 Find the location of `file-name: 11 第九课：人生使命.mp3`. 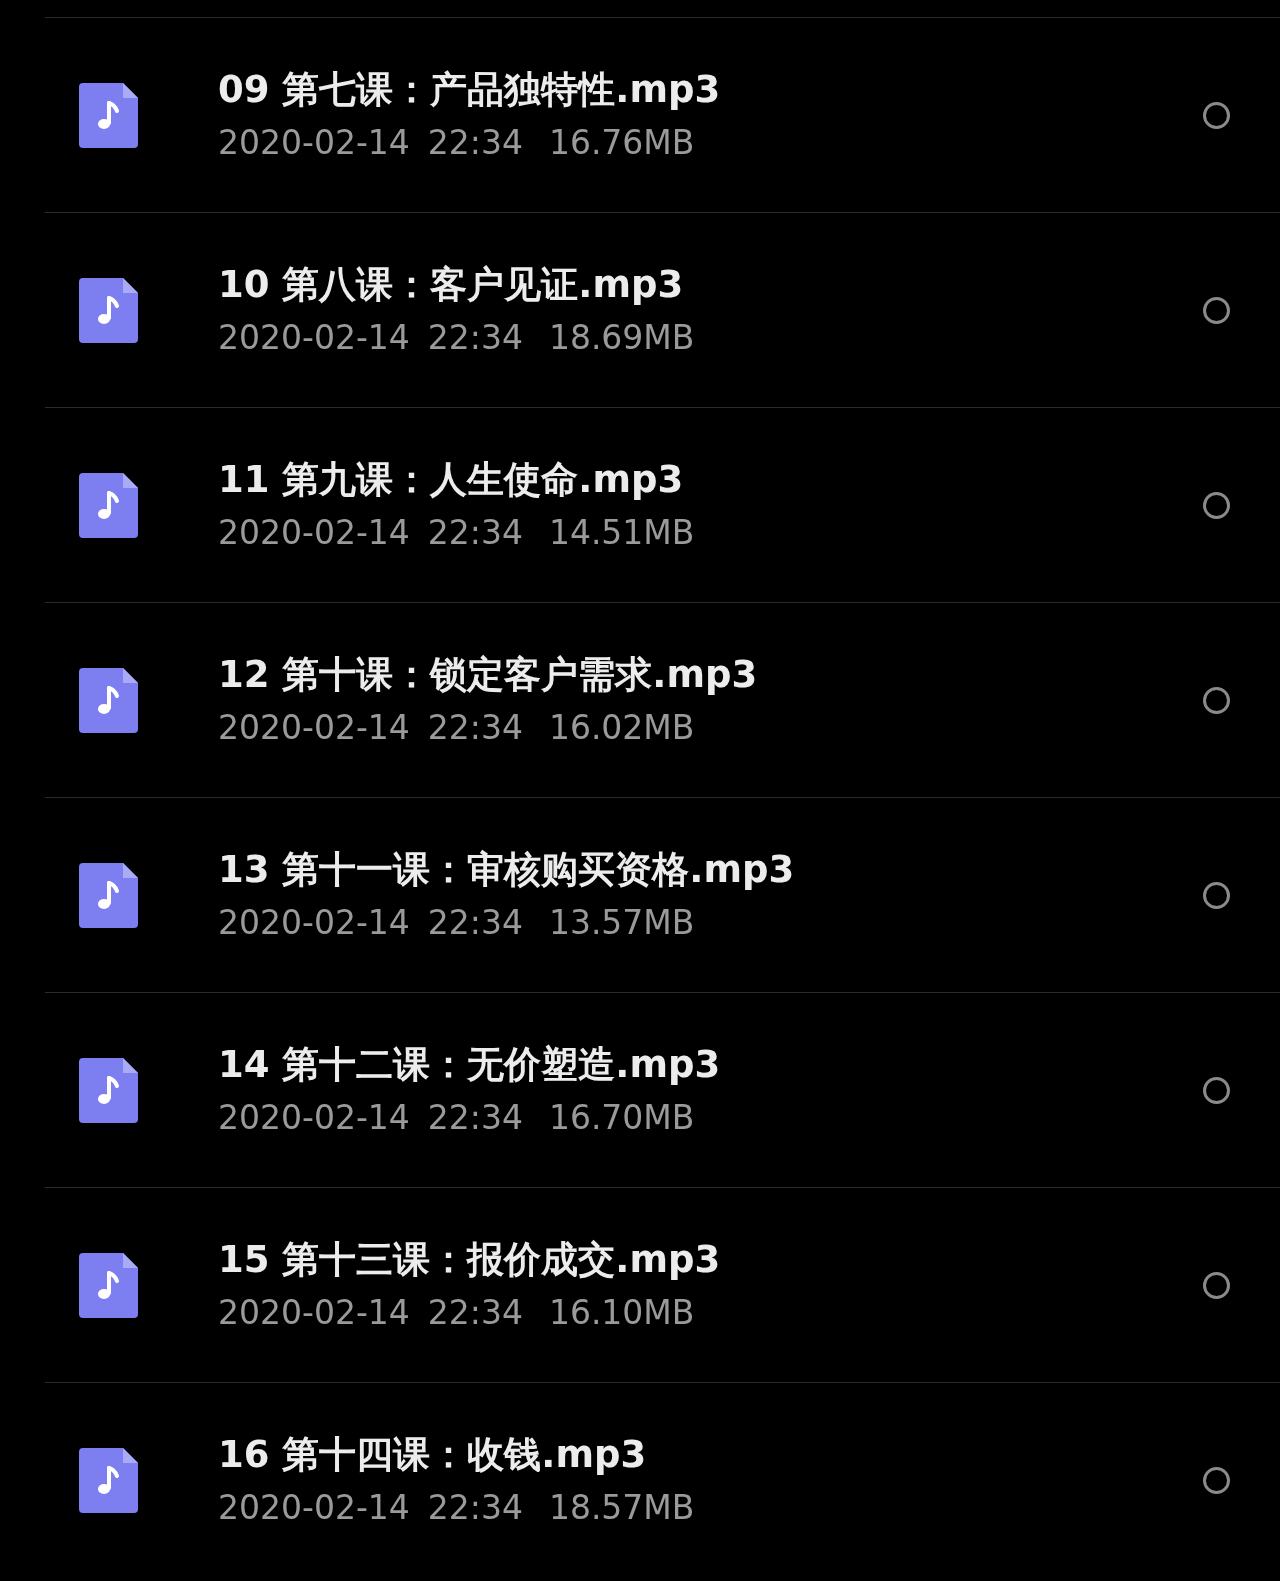

file-name: 11 第九课：人生使命.mp3 is located at coordinates (710, 480).